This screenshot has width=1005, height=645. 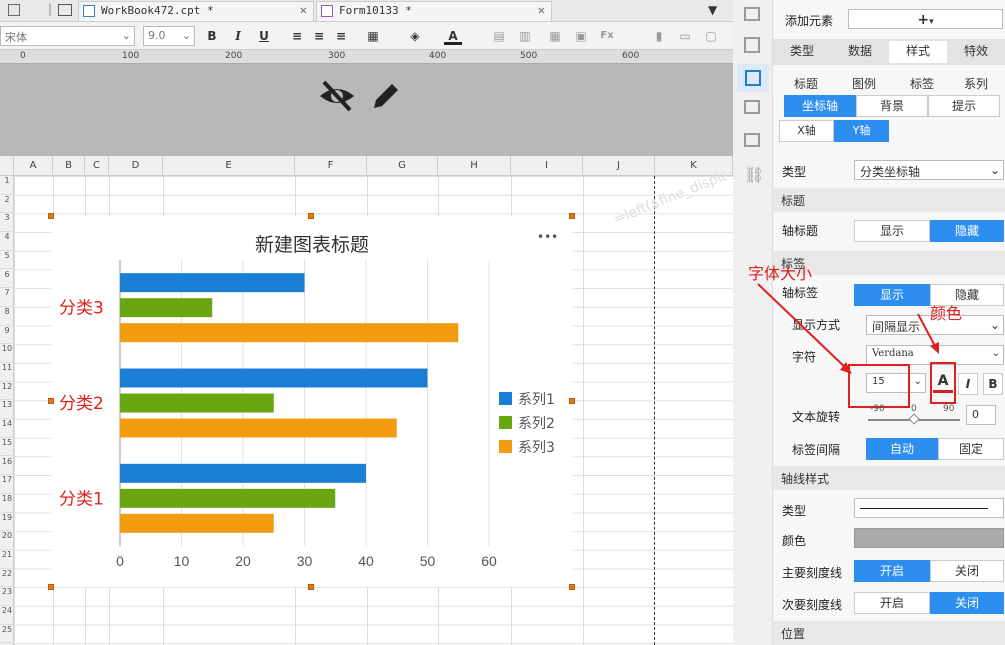 What do you see at coordinates (752, 107) in the screenshot?
I see `event-icon` at bounding box center [752, 107].